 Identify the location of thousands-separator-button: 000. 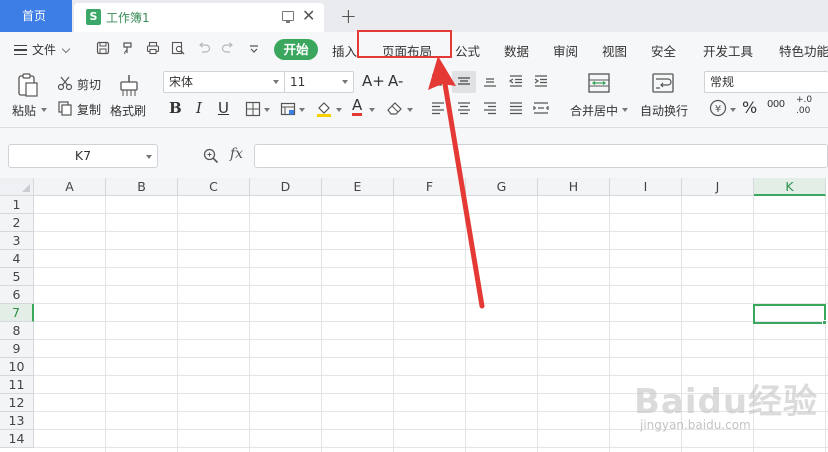
(776, 104).